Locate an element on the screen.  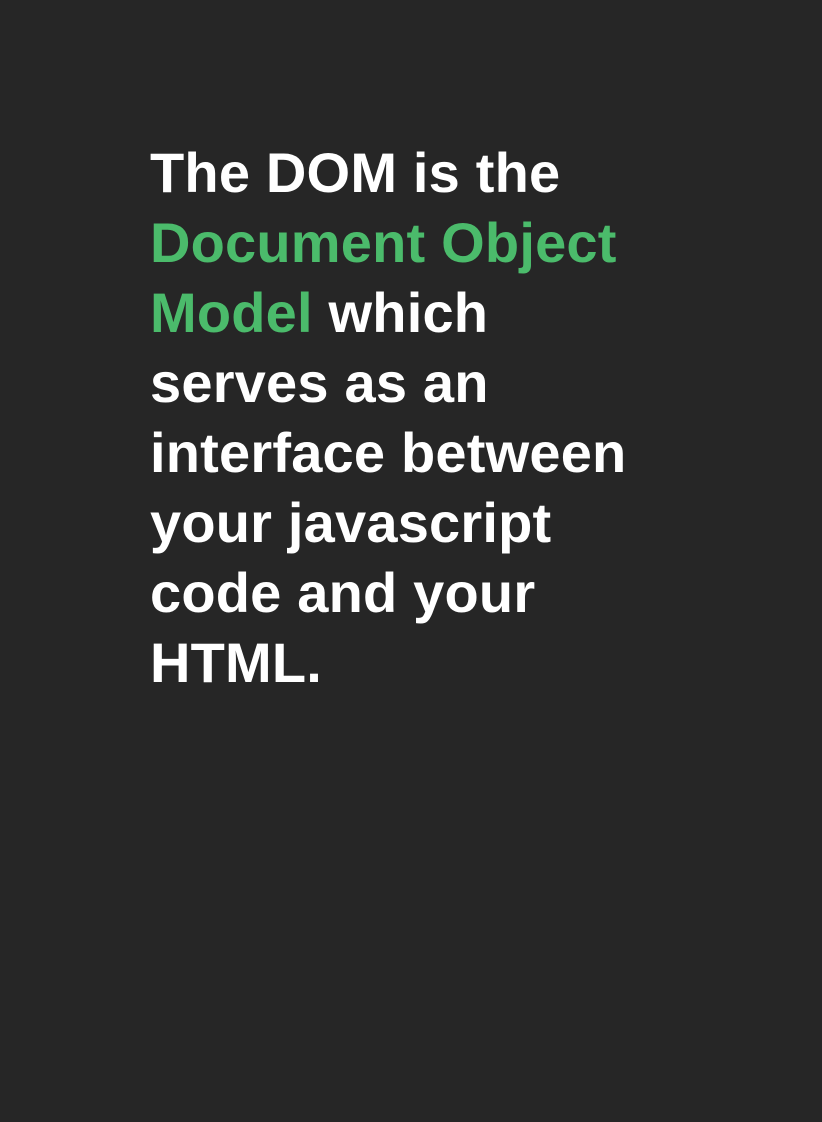
quote-line-3-highlight: Model is located at coordinates (231, 312).